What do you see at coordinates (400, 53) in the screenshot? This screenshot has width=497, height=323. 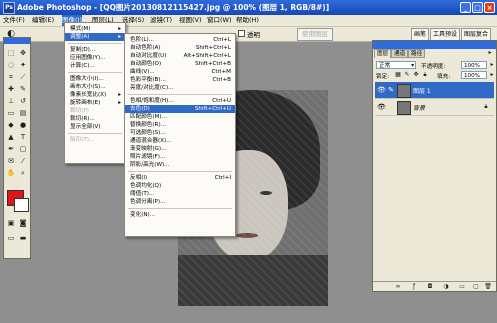 I see `tab-channels: 通道` at bounding box center [400, 53].